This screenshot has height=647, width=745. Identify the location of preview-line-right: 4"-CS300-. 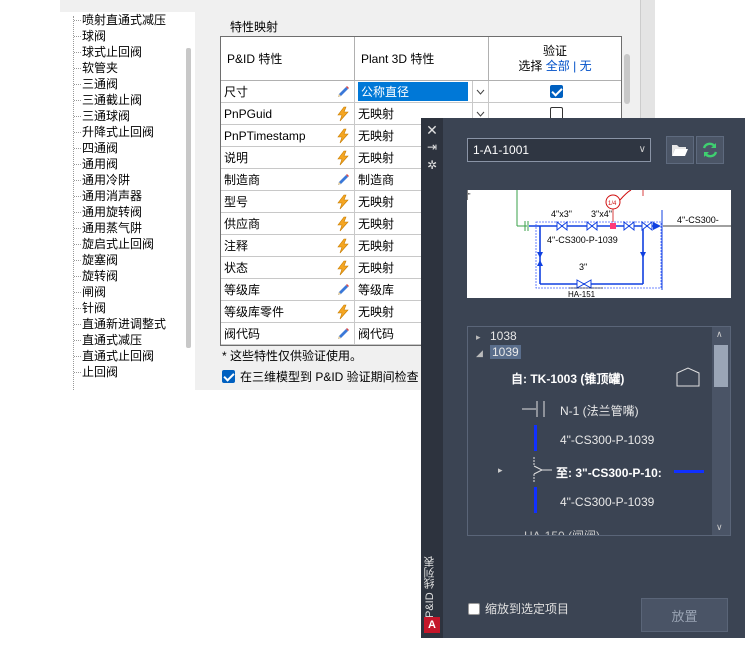
(698, 220).